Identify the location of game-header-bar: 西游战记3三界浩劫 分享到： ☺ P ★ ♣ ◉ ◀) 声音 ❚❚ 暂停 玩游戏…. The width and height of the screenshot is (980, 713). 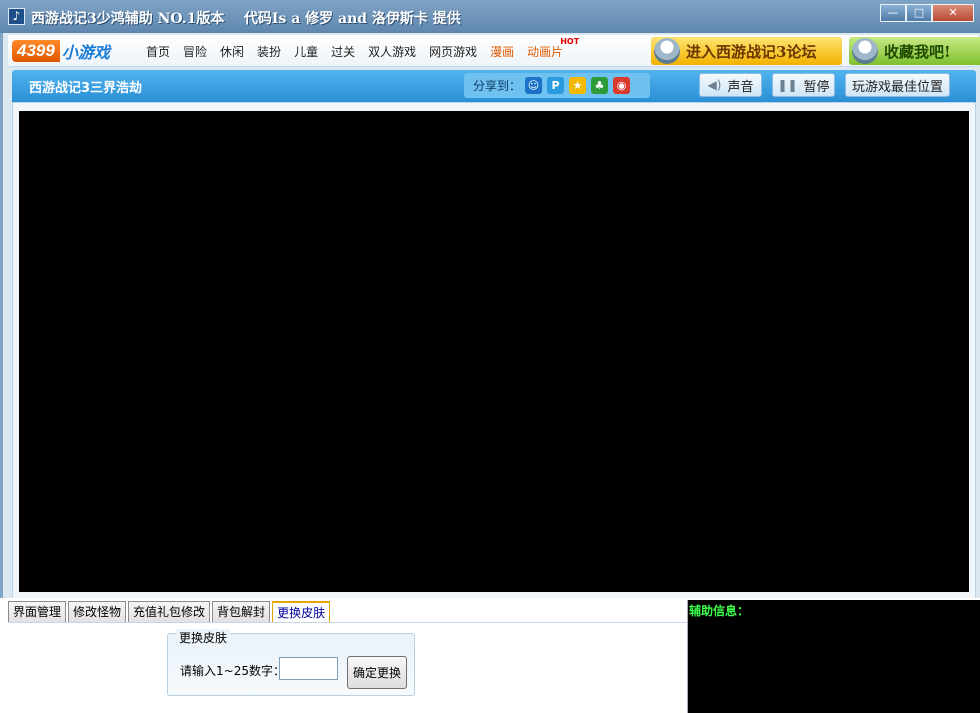
(494, 86).